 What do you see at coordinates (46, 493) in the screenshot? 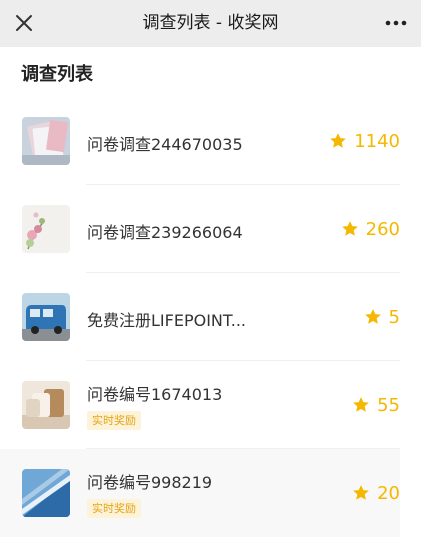
I see `building-thumbnail` at bounding box center [46, 493].